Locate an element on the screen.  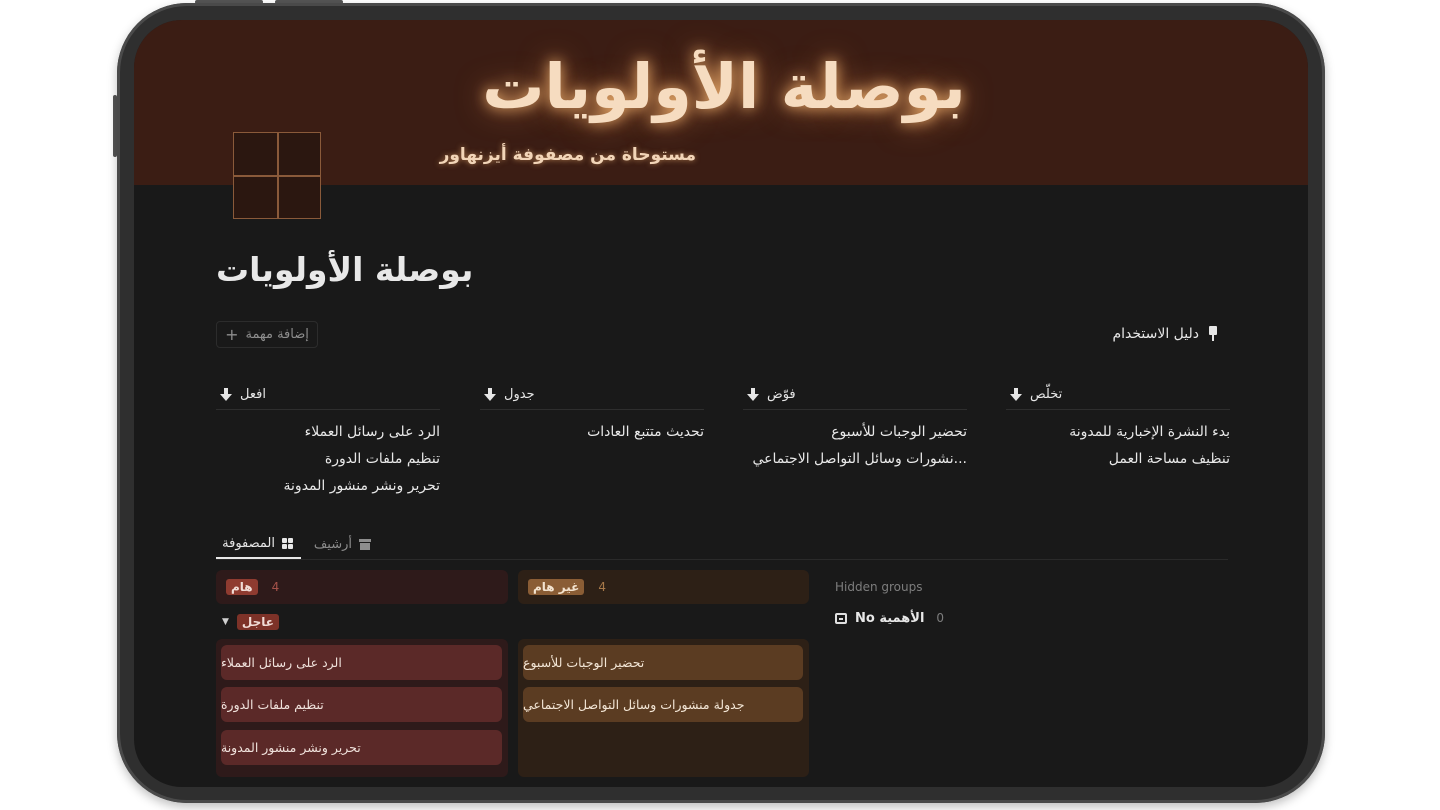
page-grid-icon is located at coordinates (277, 175).